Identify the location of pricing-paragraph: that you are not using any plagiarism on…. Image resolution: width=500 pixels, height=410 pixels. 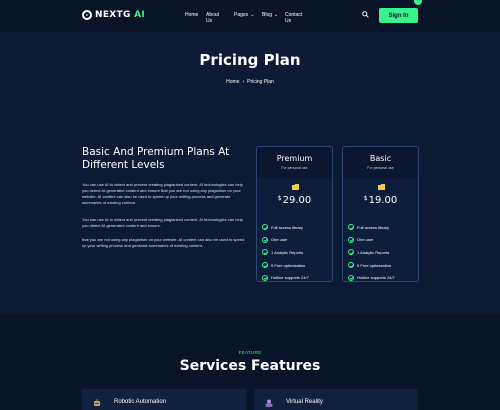
(163, 242).